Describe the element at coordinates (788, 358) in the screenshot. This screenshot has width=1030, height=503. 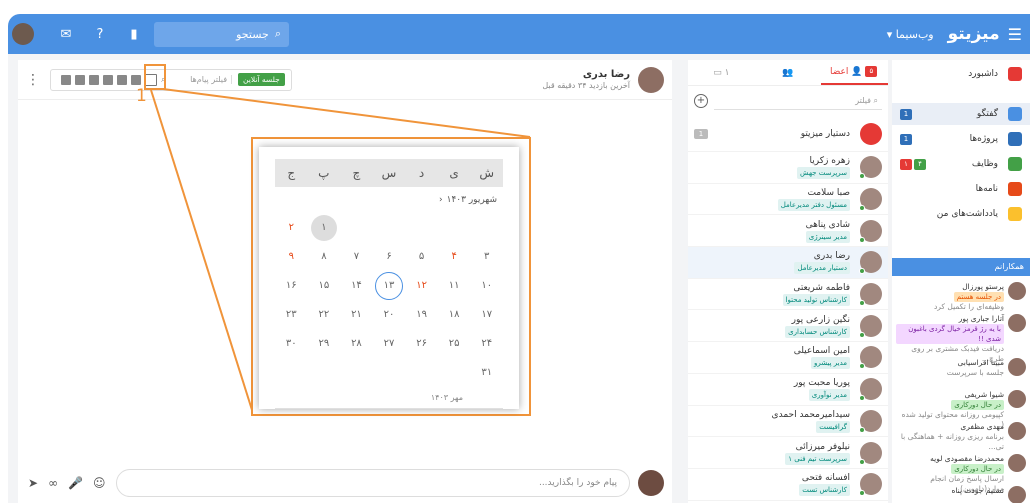
I see `contact-row: امین اسماعیلی مدیر پیشرو` at that location.